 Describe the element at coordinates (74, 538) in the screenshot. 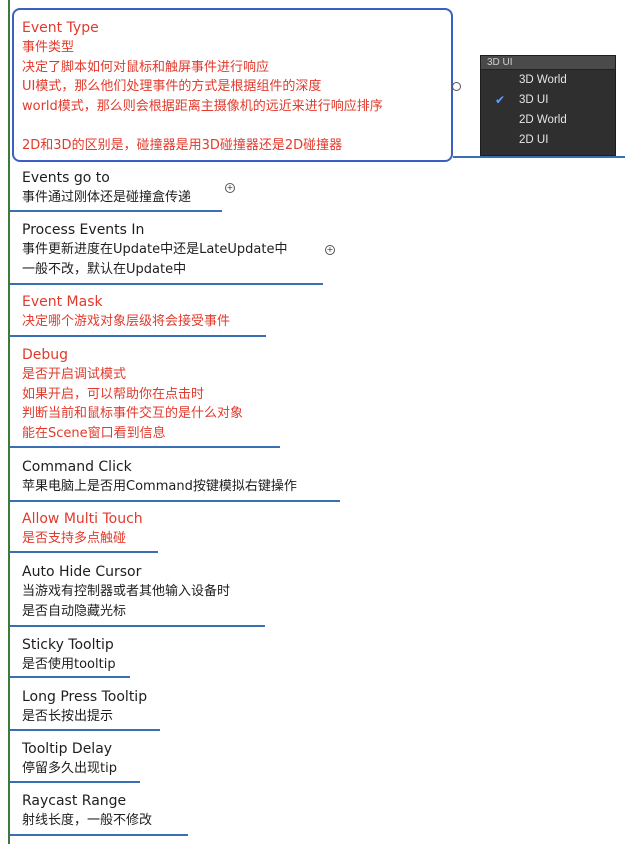

I see `node-text: 是否支持多点触碰` at that location.